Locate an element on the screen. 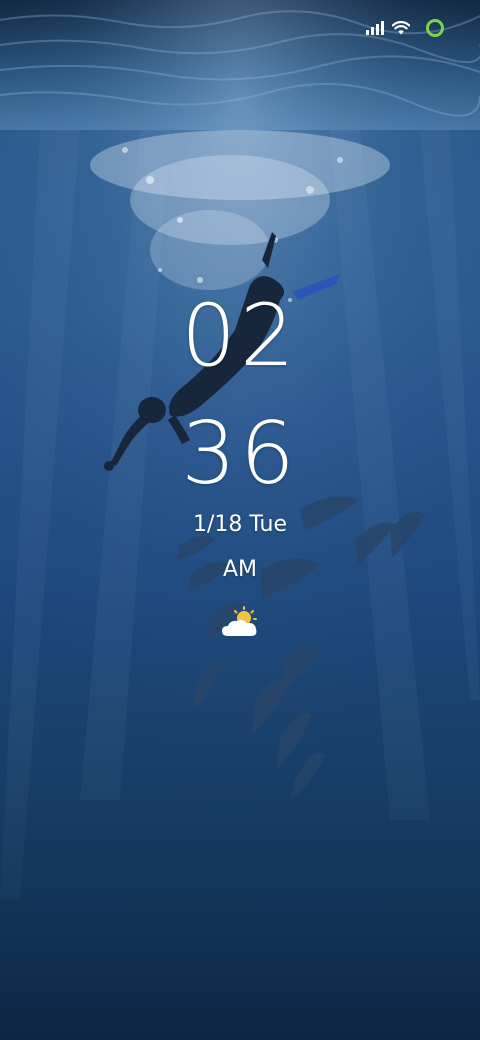  clock-minute: 36 is located at coordinates (240, 454).